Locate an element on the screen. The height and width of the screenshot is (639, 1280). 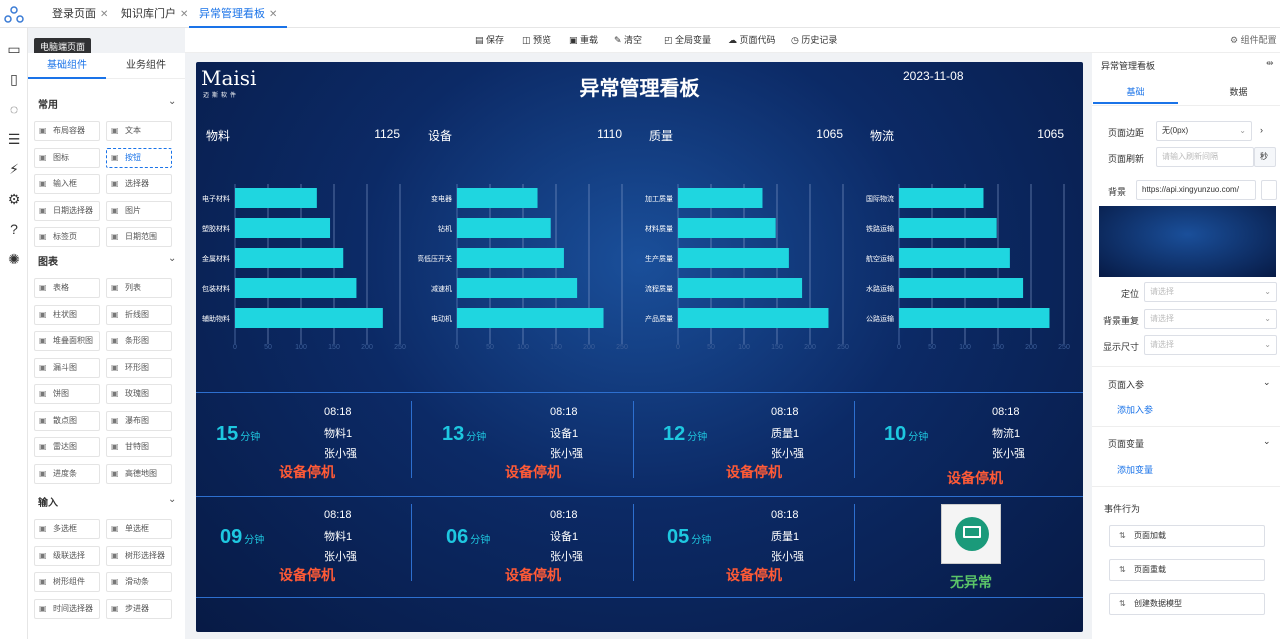
tab-login-page: 登录页面 ✕ is located at coordinates (80, 14).